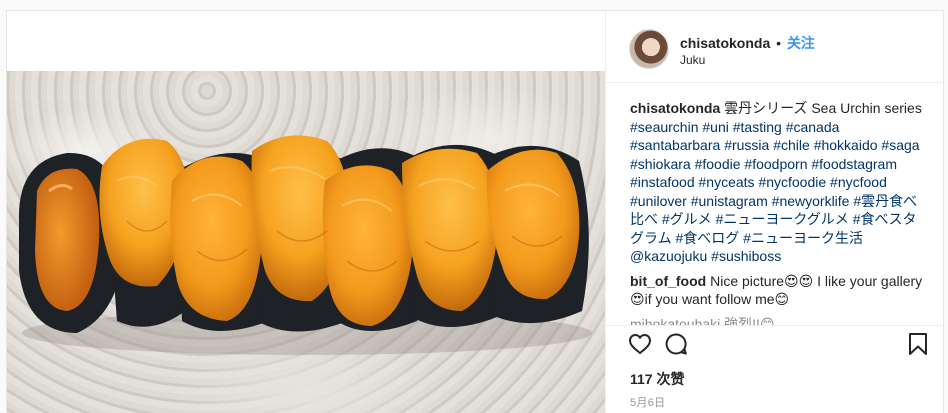 The width and height of the screenshot is (948, 413). What do you see at coordinates (746, 256) in the screenshot?
I see `hashtag-link: #sushiboss` at bounding box center [746, 256].